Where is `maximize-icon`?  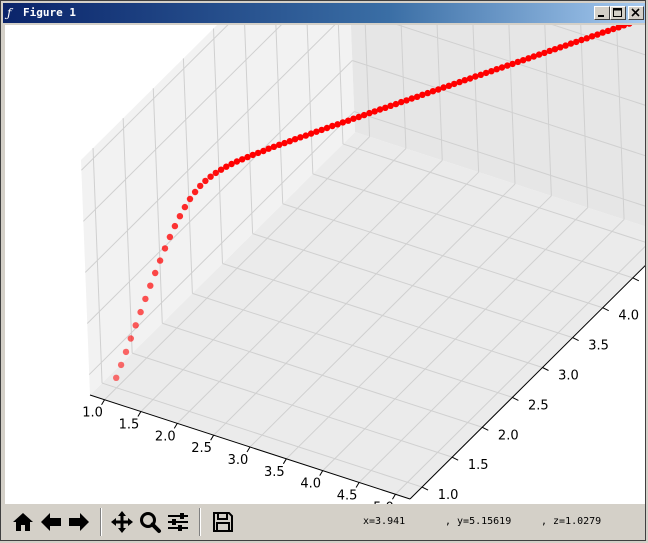 maximize-icon is located at coordinates (617, 12).